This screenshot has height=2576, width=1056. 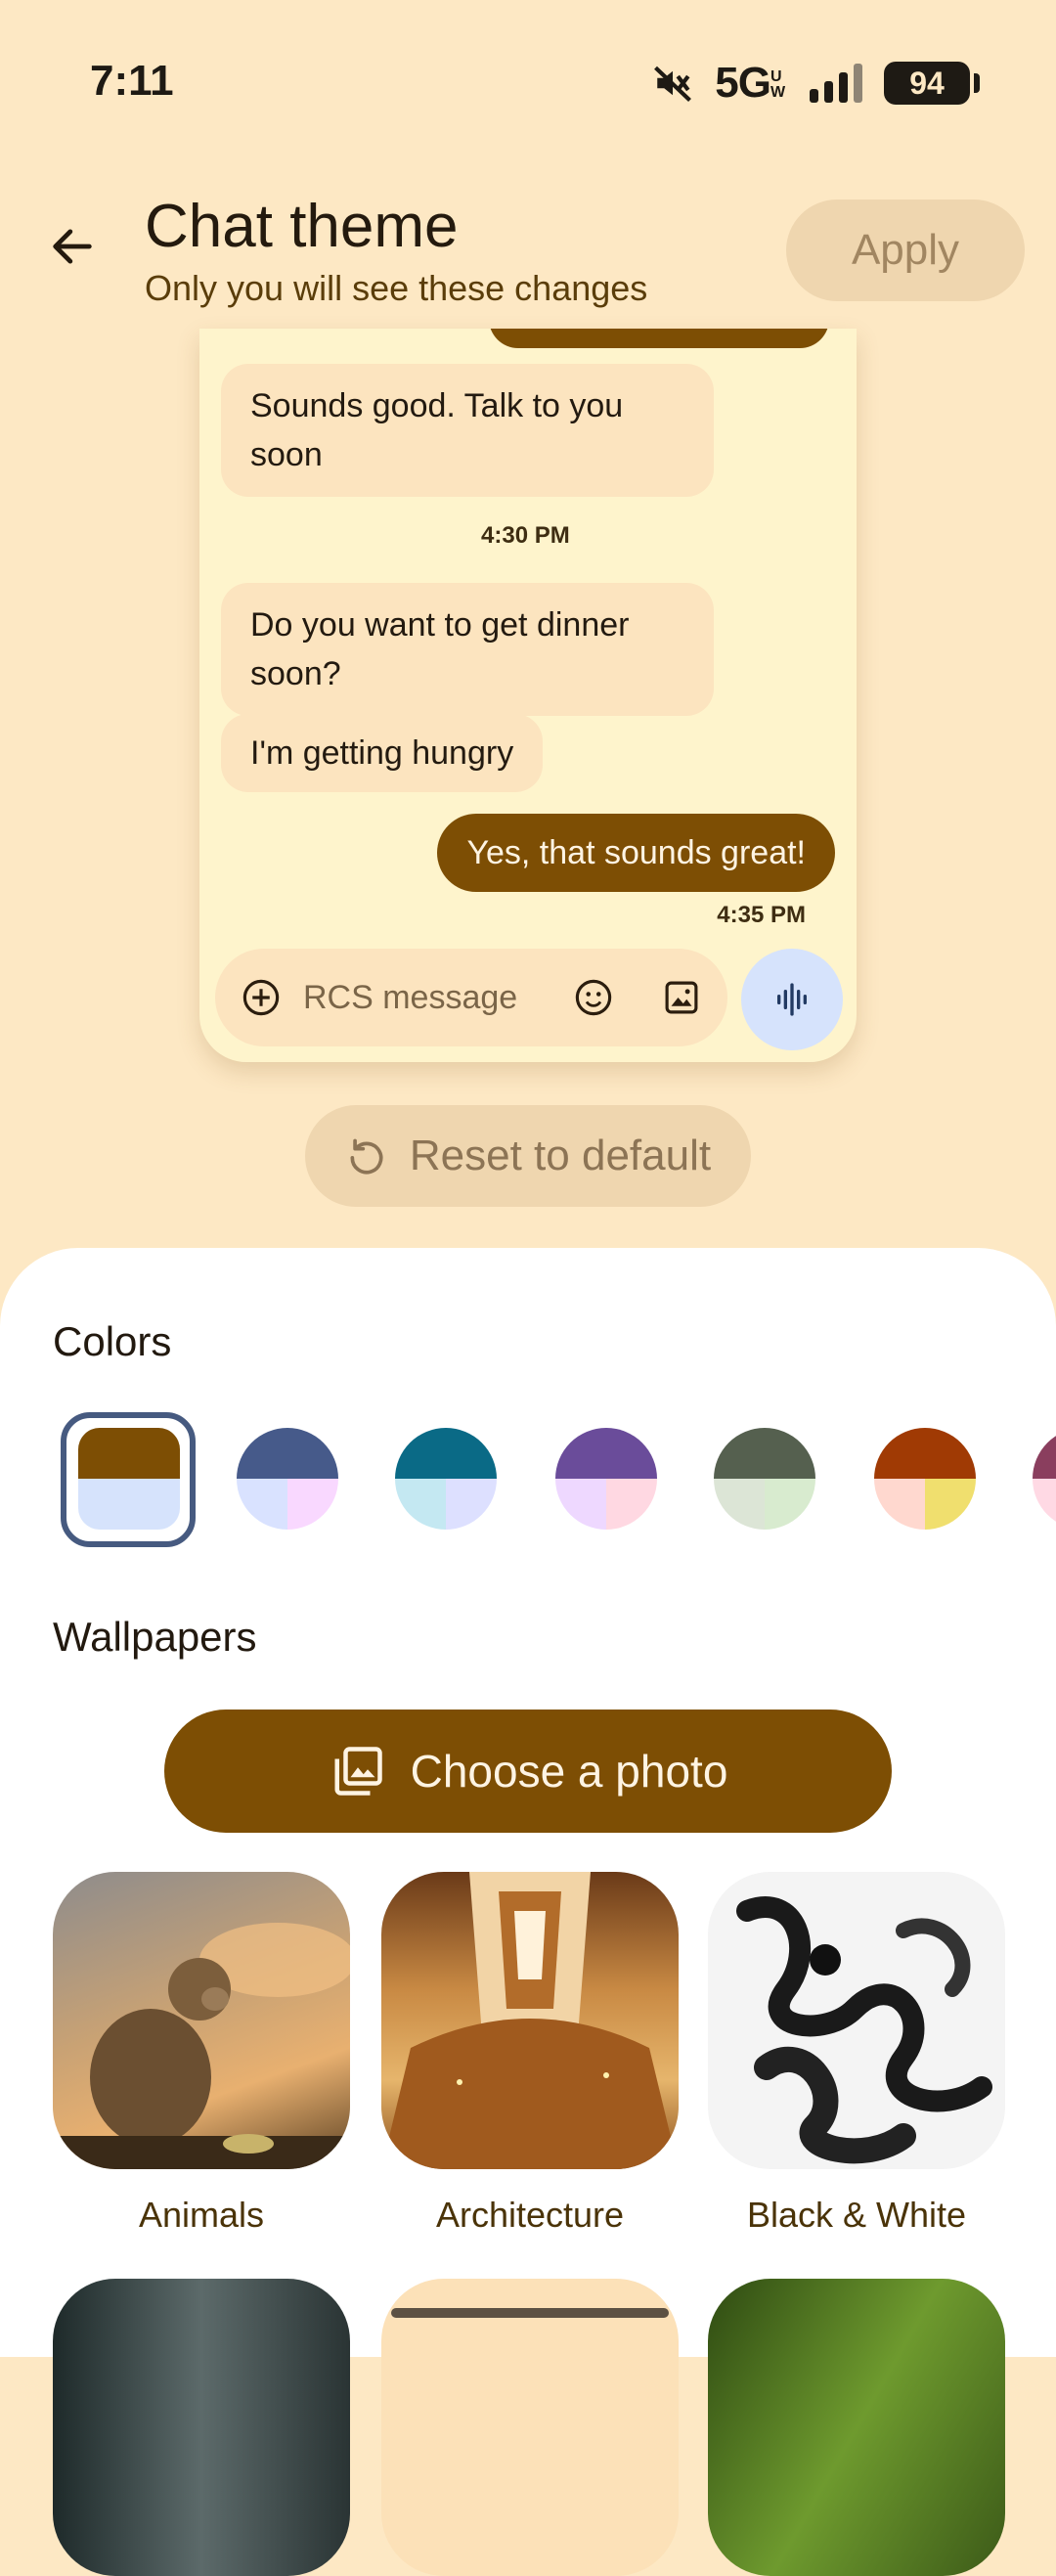 What do you see at coordinates (358, 1771) in the screenshot?
I see `photo-library-icon` at bounding box center [358, 1771].